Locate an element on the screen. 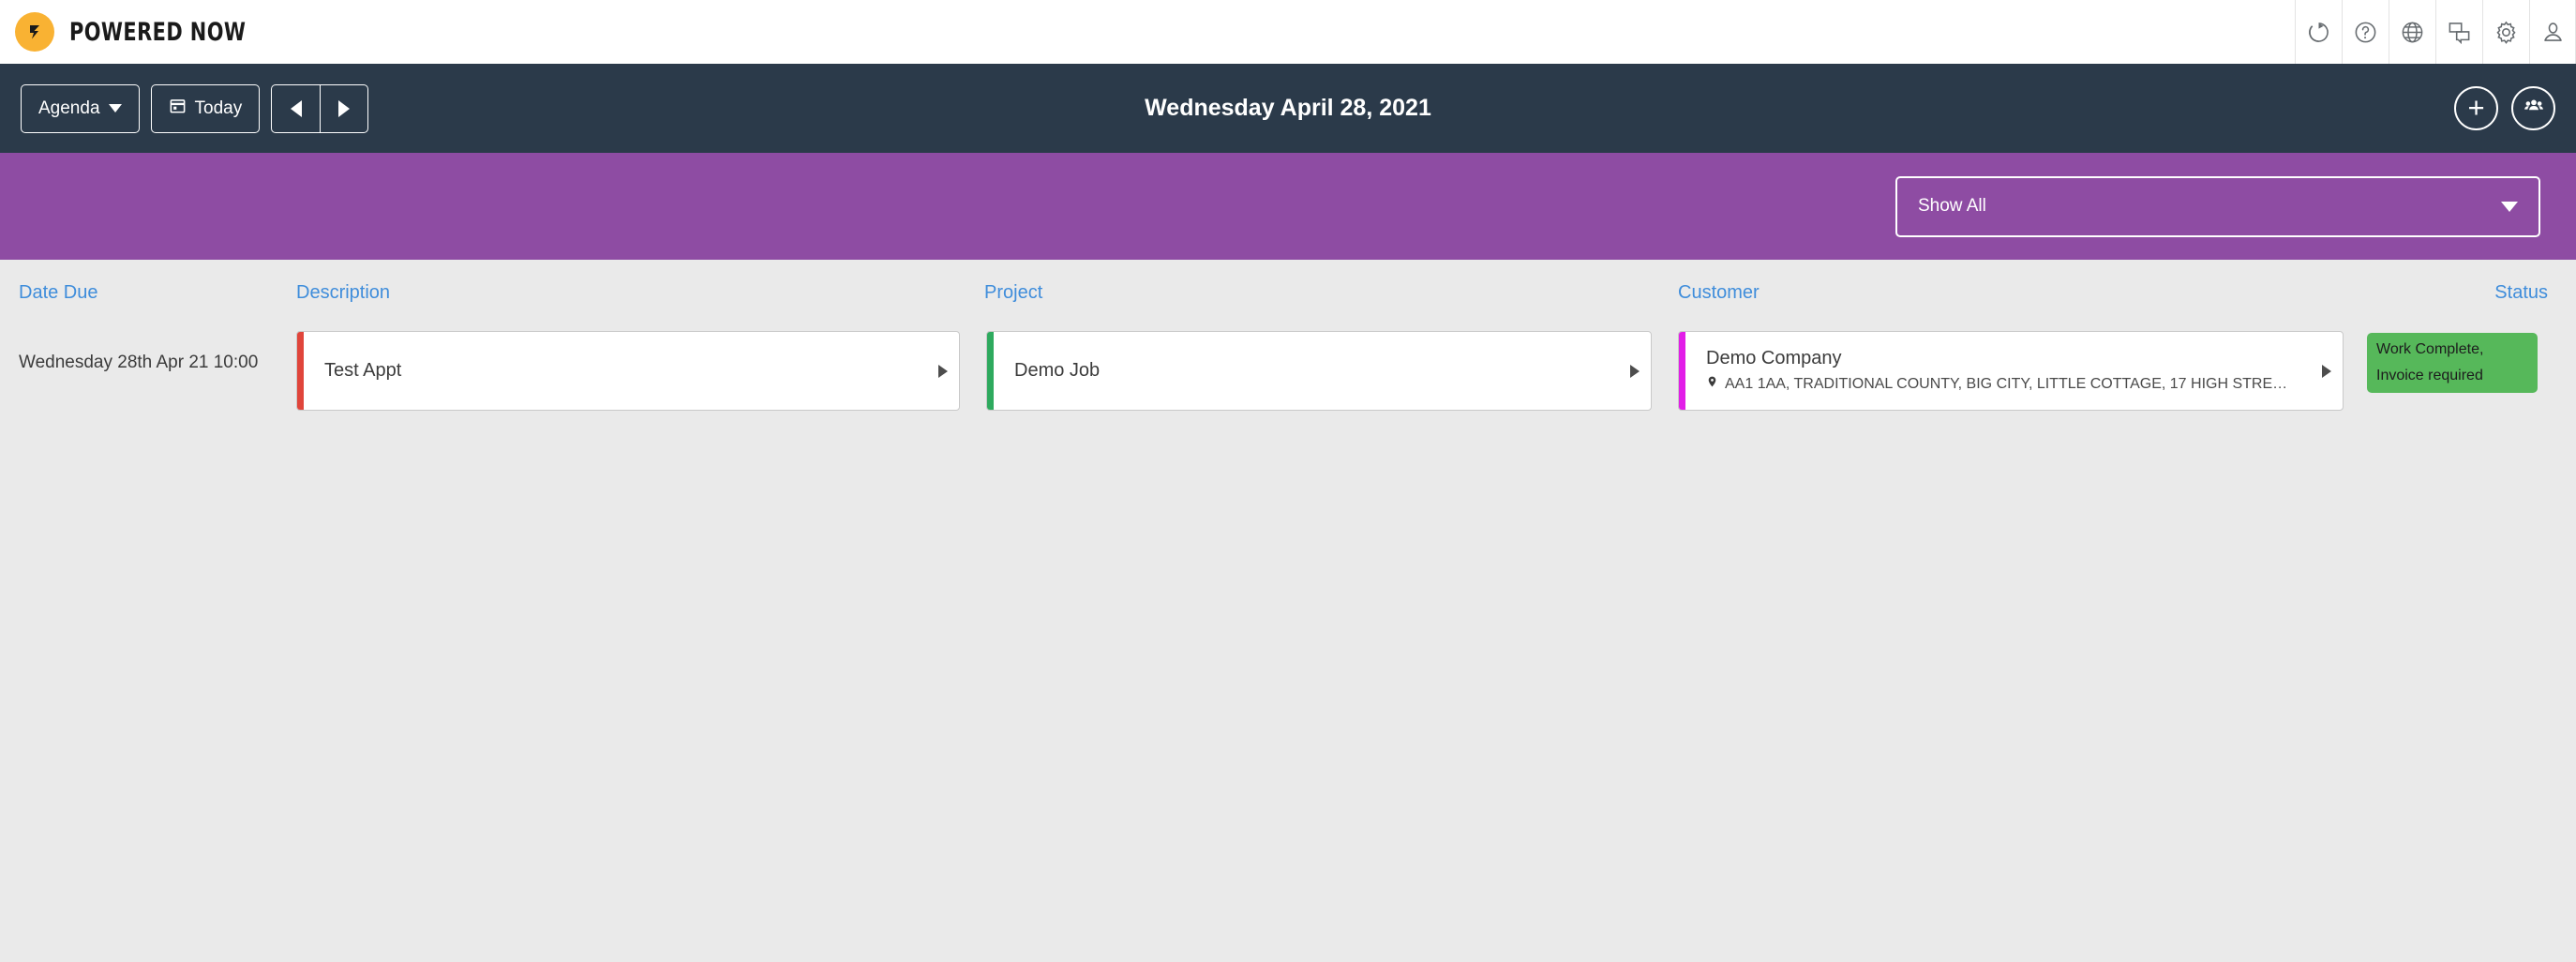  column-header-customer: Customer is located at coordinates (1719, 293).